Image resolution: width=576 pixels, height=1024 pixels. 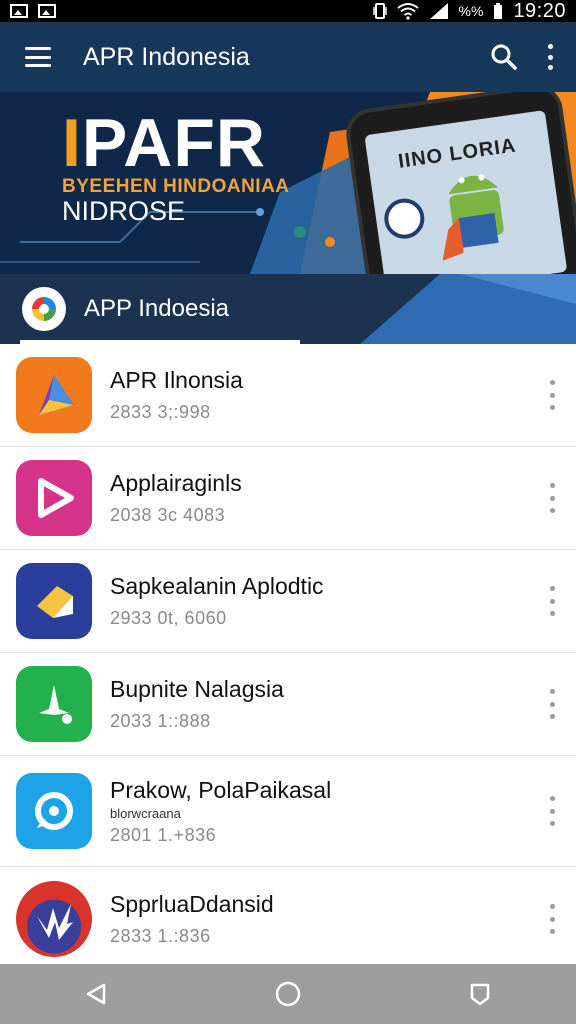 I want to click on home-icon, so click(x=288, y=994).